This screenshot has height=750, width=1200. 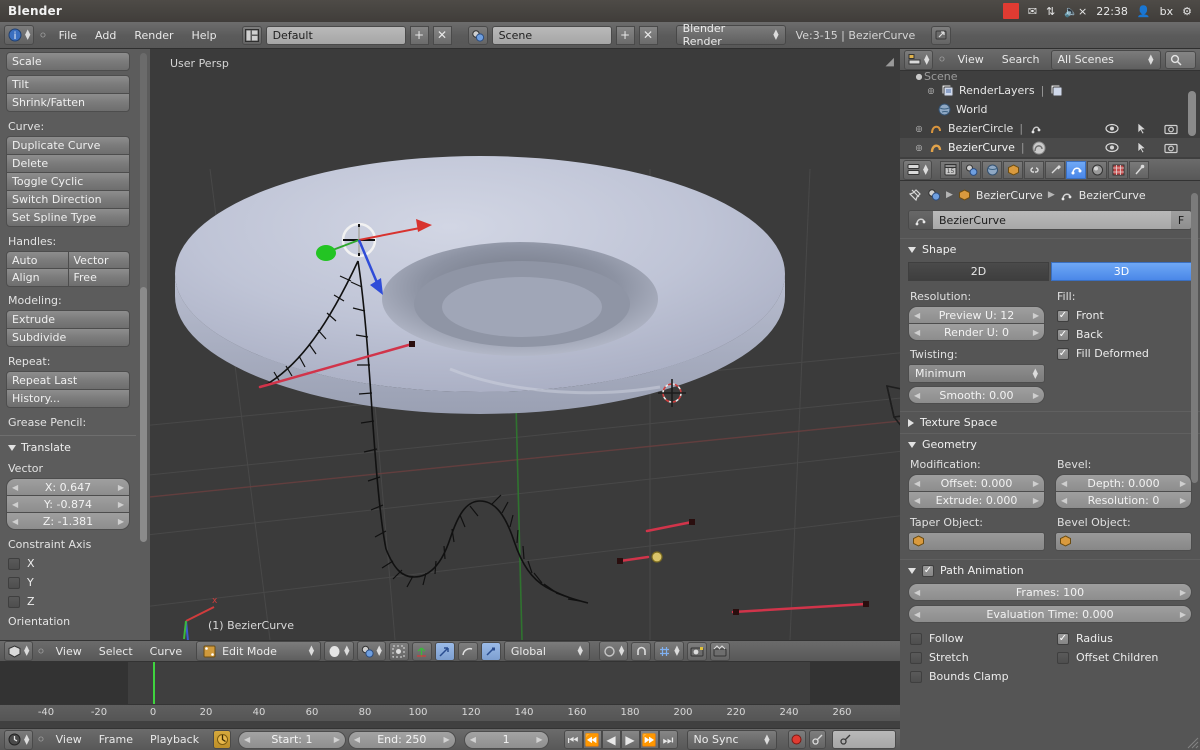 What do you see at coordinates (68, 61) in the screenshot?
I see `tool-button-scale: Scale` at bounding box center [68, 61].